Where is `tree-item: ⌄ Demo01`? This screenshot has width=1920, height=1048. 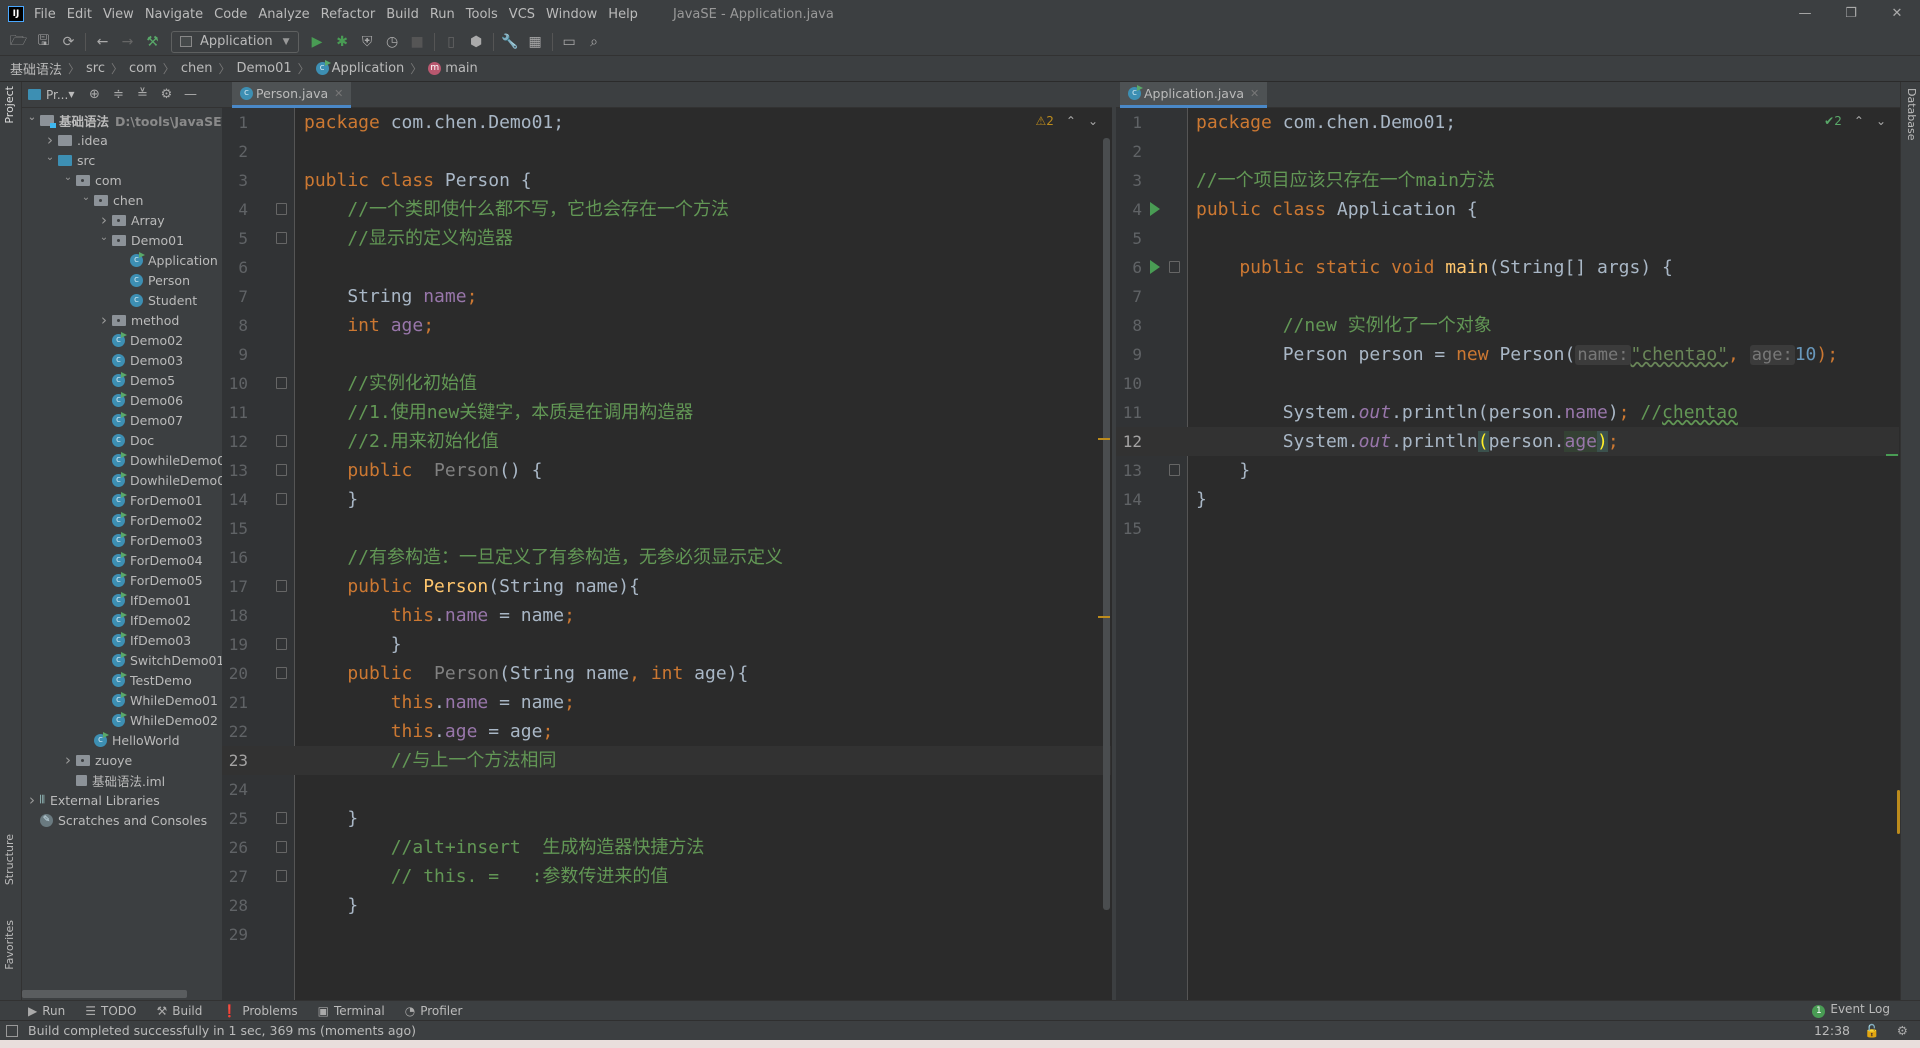 tree-item: ⌄ Demo01 is located at coordinates (122, 240).